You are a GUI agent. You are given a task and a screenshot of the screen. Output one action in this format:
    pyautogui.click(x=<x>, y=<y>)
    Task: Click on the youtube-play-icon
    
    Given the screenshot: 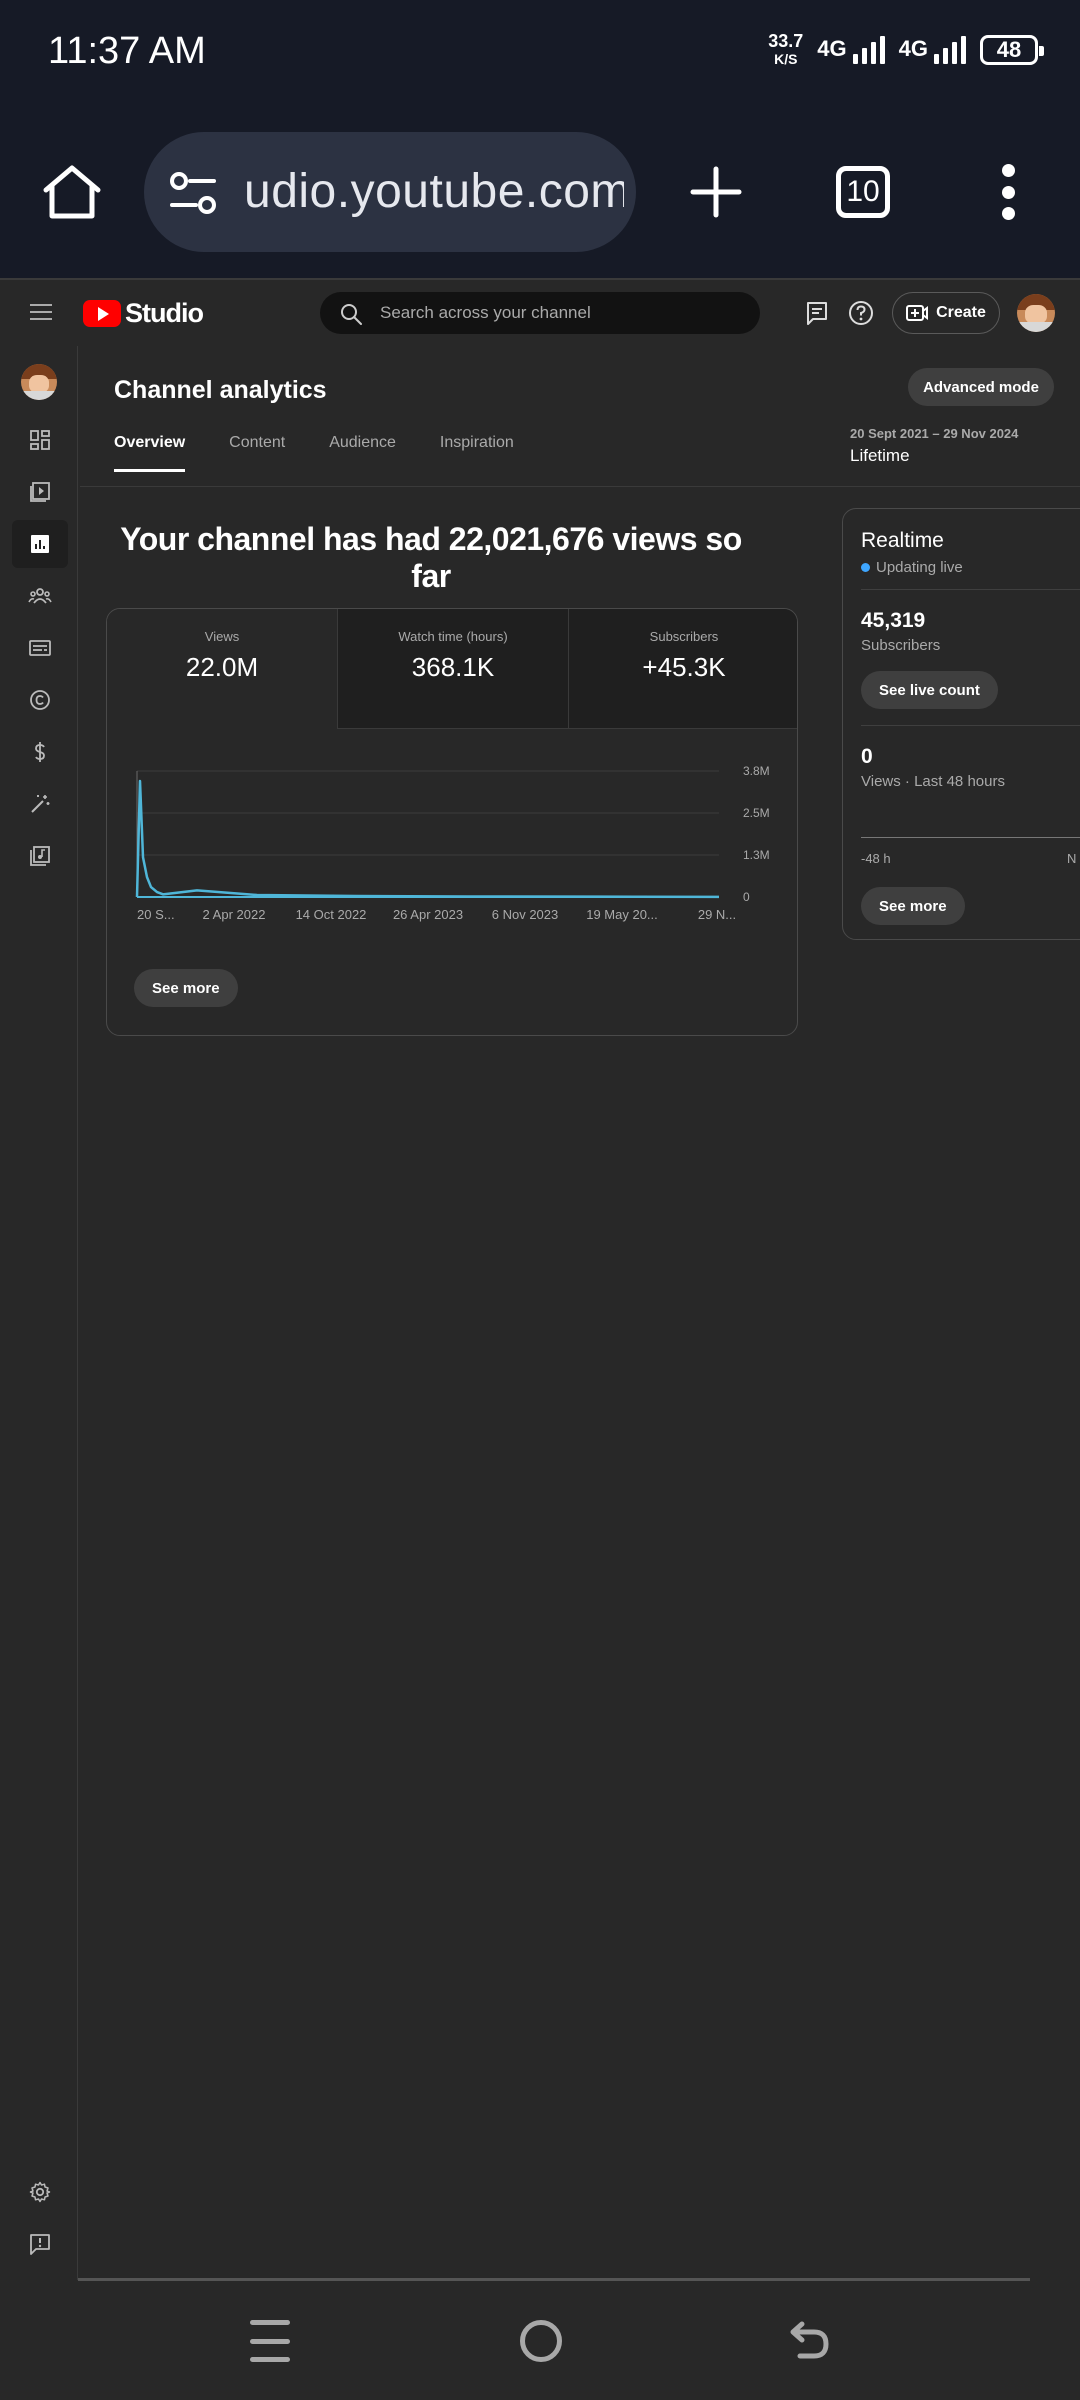 What is the action you would take?
    pyautogui.click(x=102, y=313)
    